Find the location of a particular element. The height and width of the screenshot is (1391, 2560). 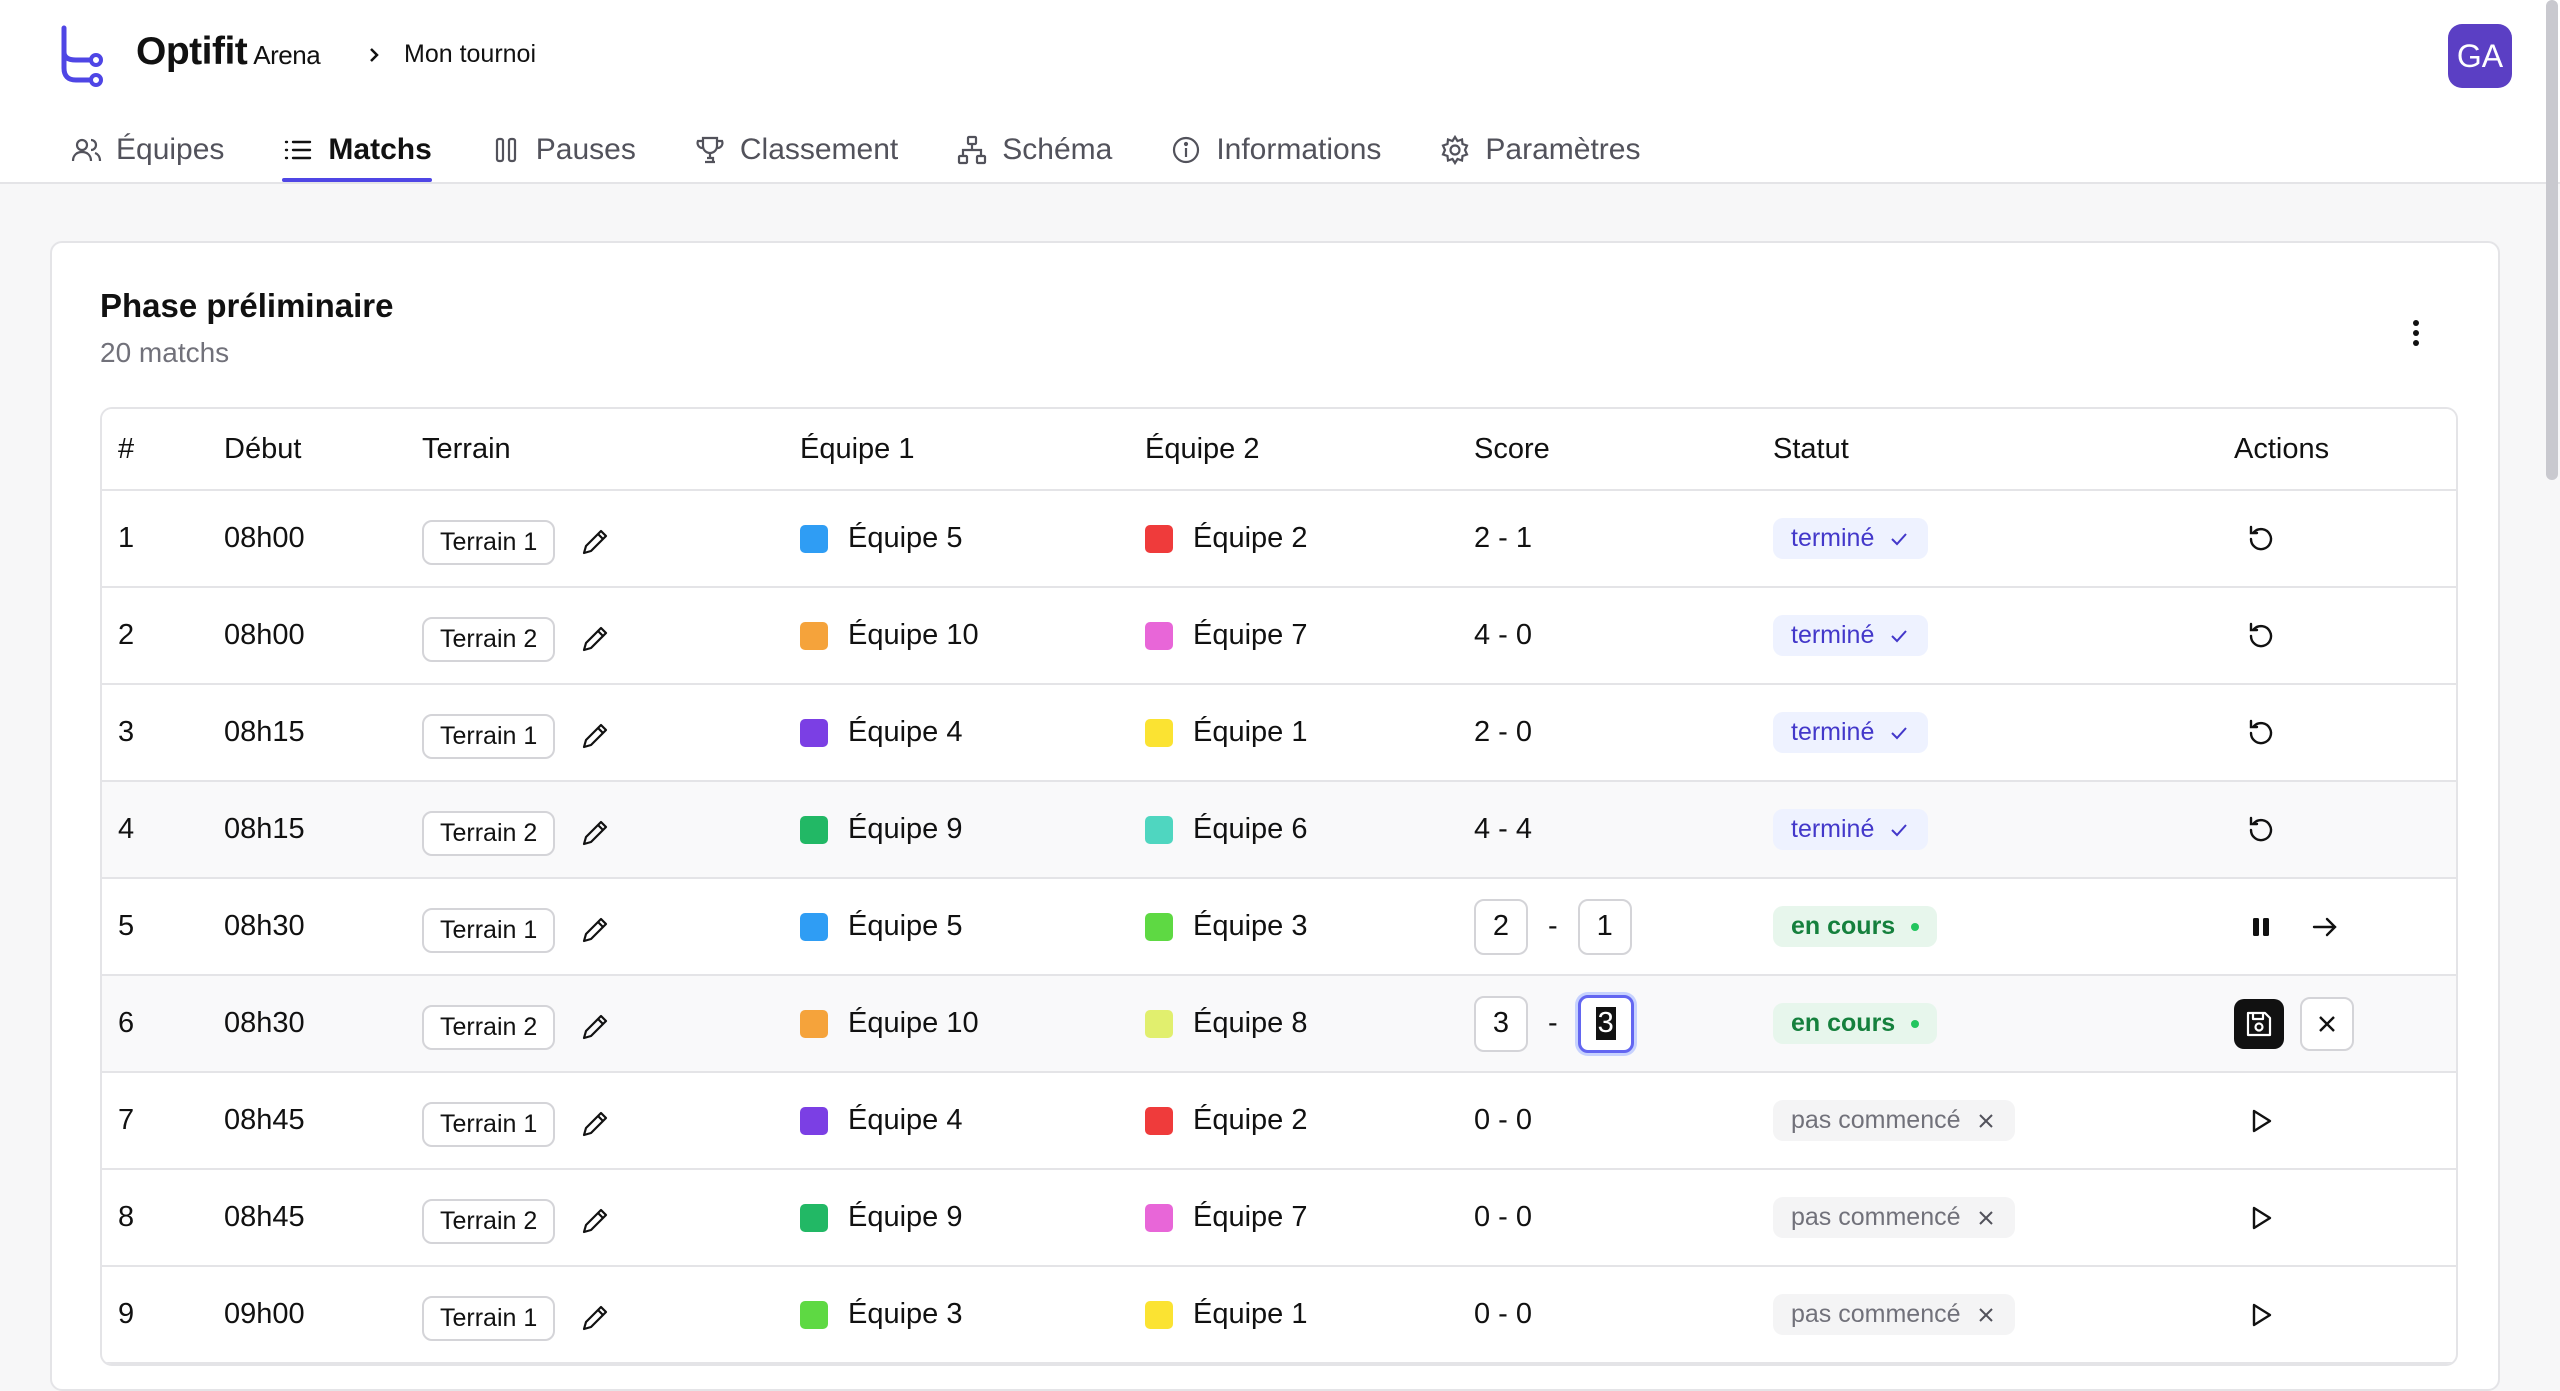

breadcrumb-tournament: Mon tournoi is located at coordinates (470, 54).